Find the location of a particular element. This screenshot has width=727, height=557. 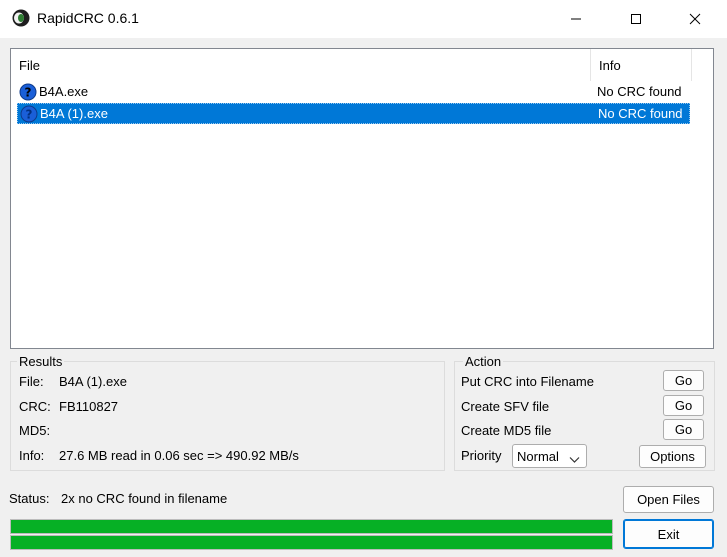

info-value: 27.6 MB read in 0.06 sec => 490.92 MB/s is located at coordinates (179, 455).